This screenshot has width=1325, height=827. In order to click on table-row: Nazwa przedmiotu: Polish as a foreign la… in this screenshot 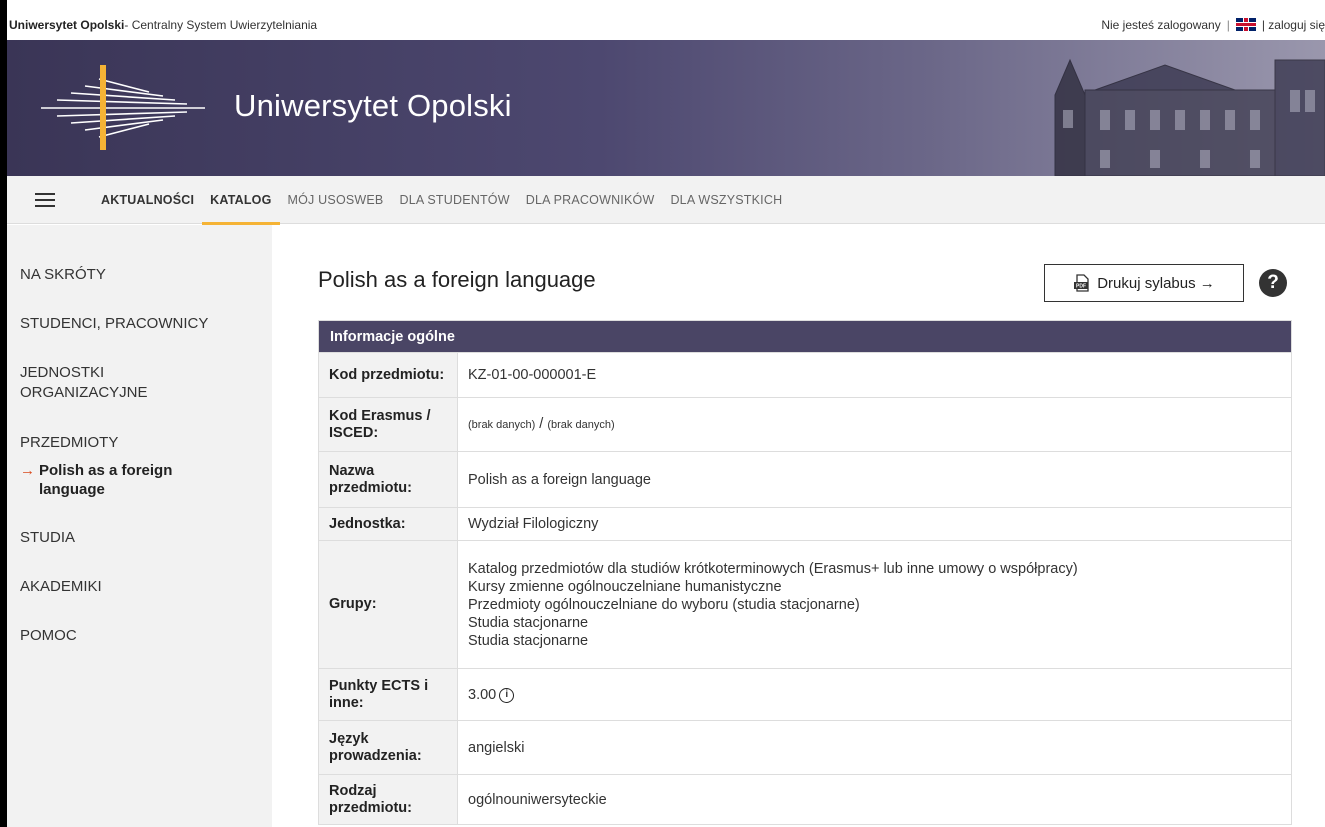, I will do `click(805, 479)`.